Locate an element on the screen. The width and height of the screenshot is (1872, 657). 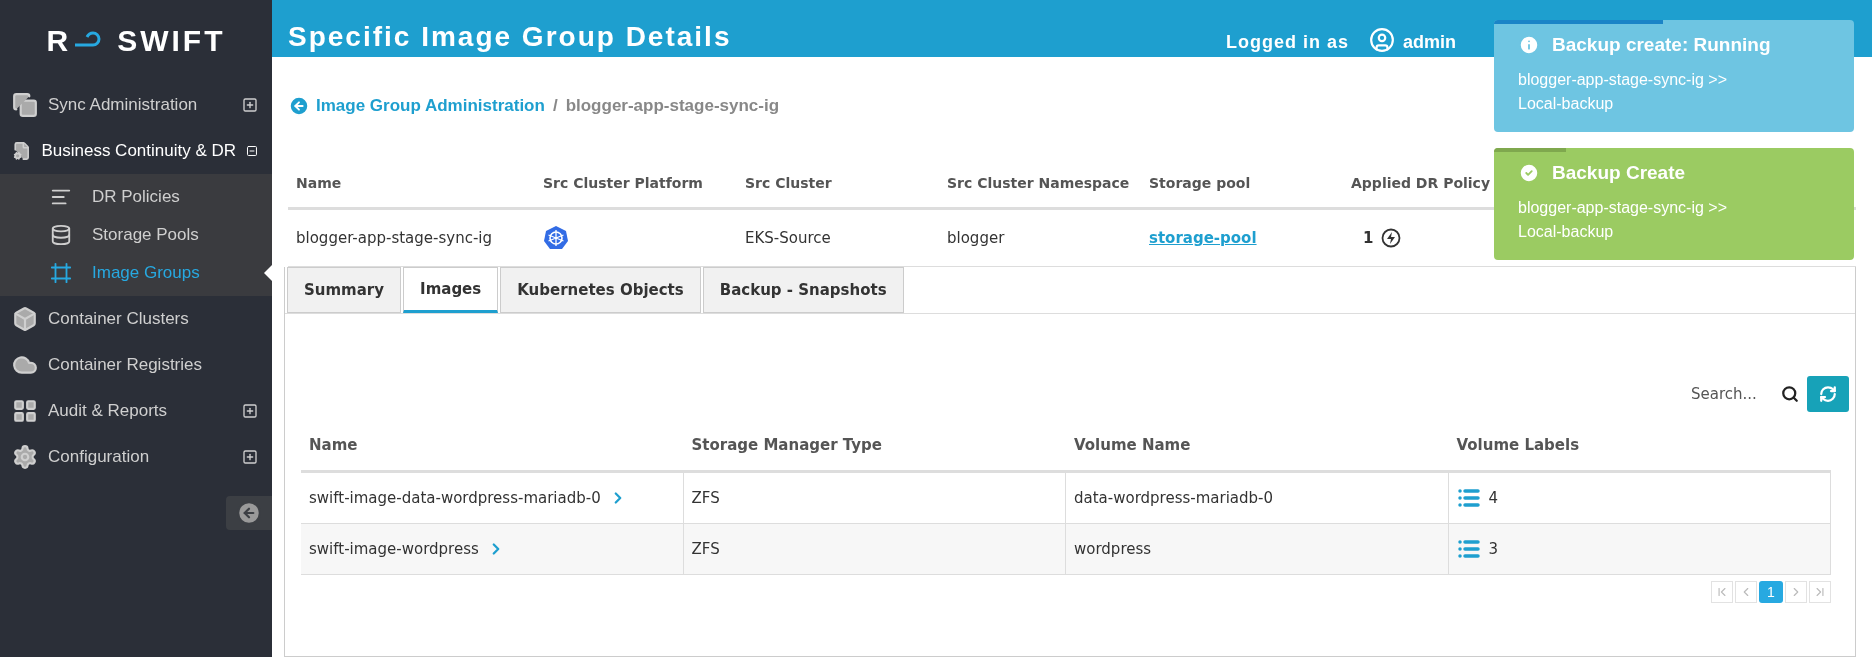
column-header: Name is located at coordinates (411, 185).